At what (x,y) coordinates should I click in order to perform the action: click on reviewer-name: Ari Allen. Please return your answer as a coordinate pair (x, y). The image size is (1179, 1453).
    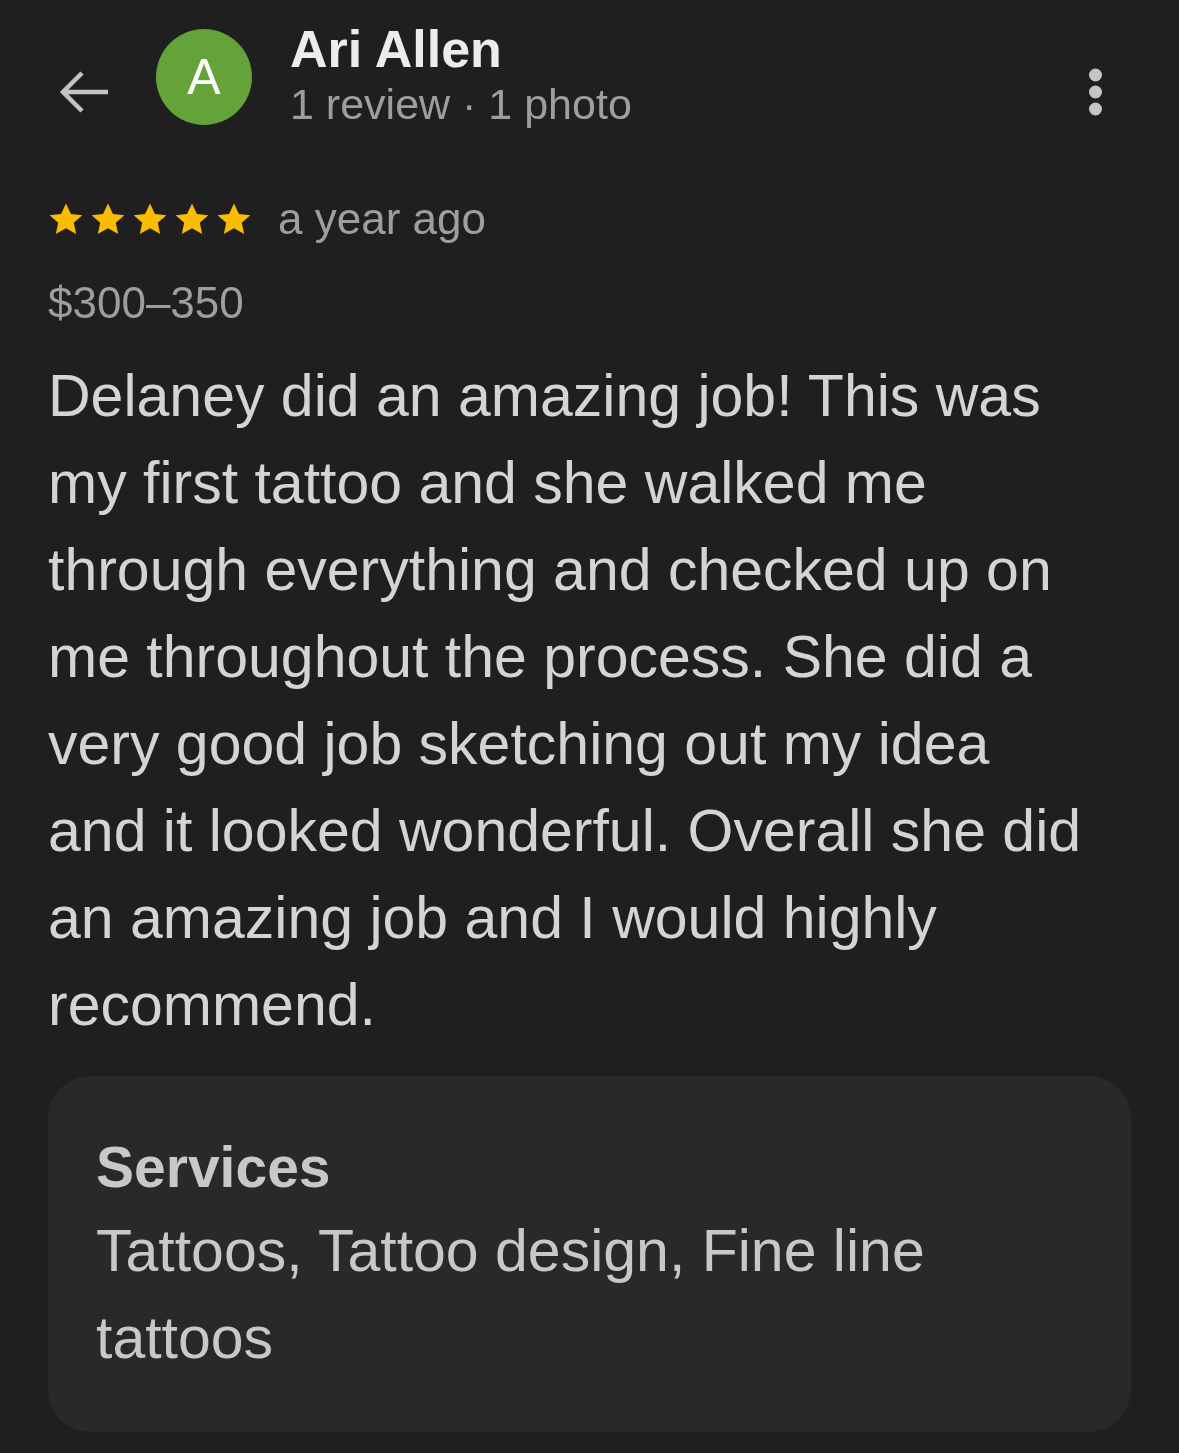
    Looking at the image, I should click on (396, 49).